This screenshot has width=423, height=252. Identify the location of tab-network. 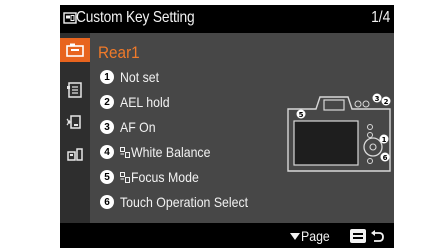
(75, 122).